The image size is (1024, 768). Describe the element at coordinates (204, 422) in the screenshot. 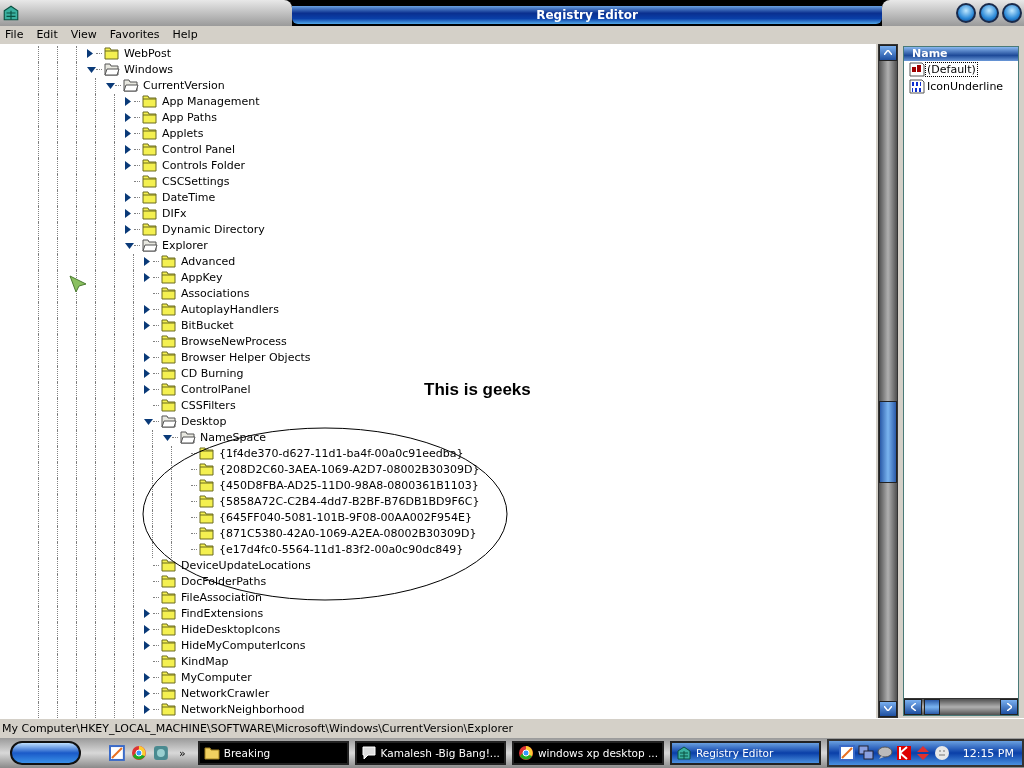

I see `tree-item: Desktop` at that location.